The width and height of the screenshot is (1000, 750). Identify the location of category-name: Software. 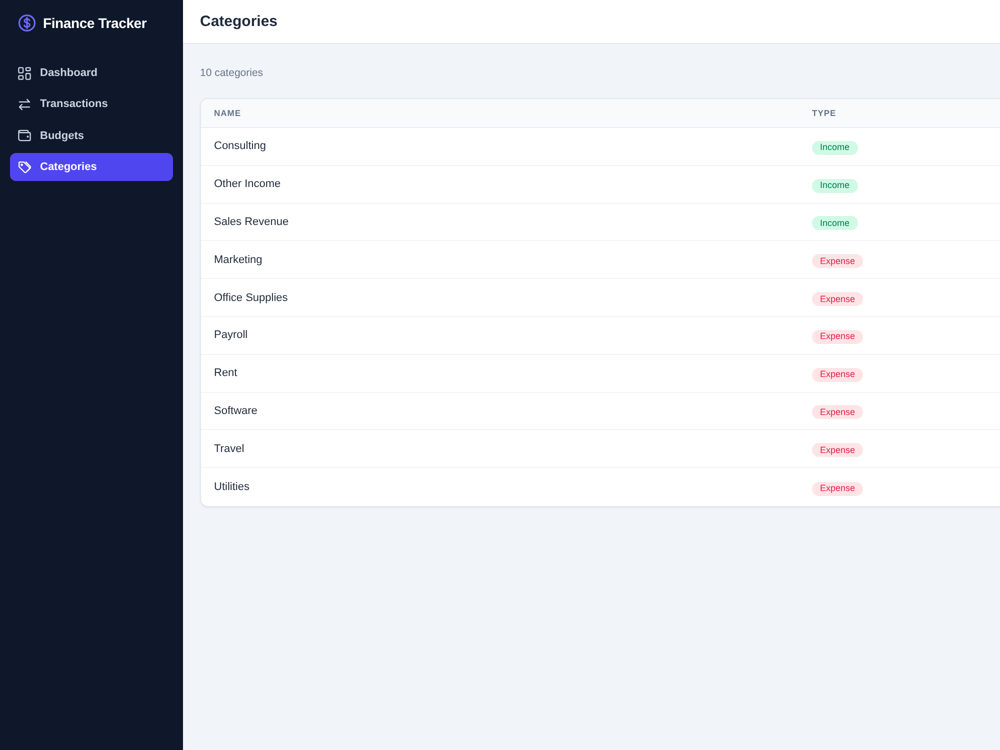
(235, 410).